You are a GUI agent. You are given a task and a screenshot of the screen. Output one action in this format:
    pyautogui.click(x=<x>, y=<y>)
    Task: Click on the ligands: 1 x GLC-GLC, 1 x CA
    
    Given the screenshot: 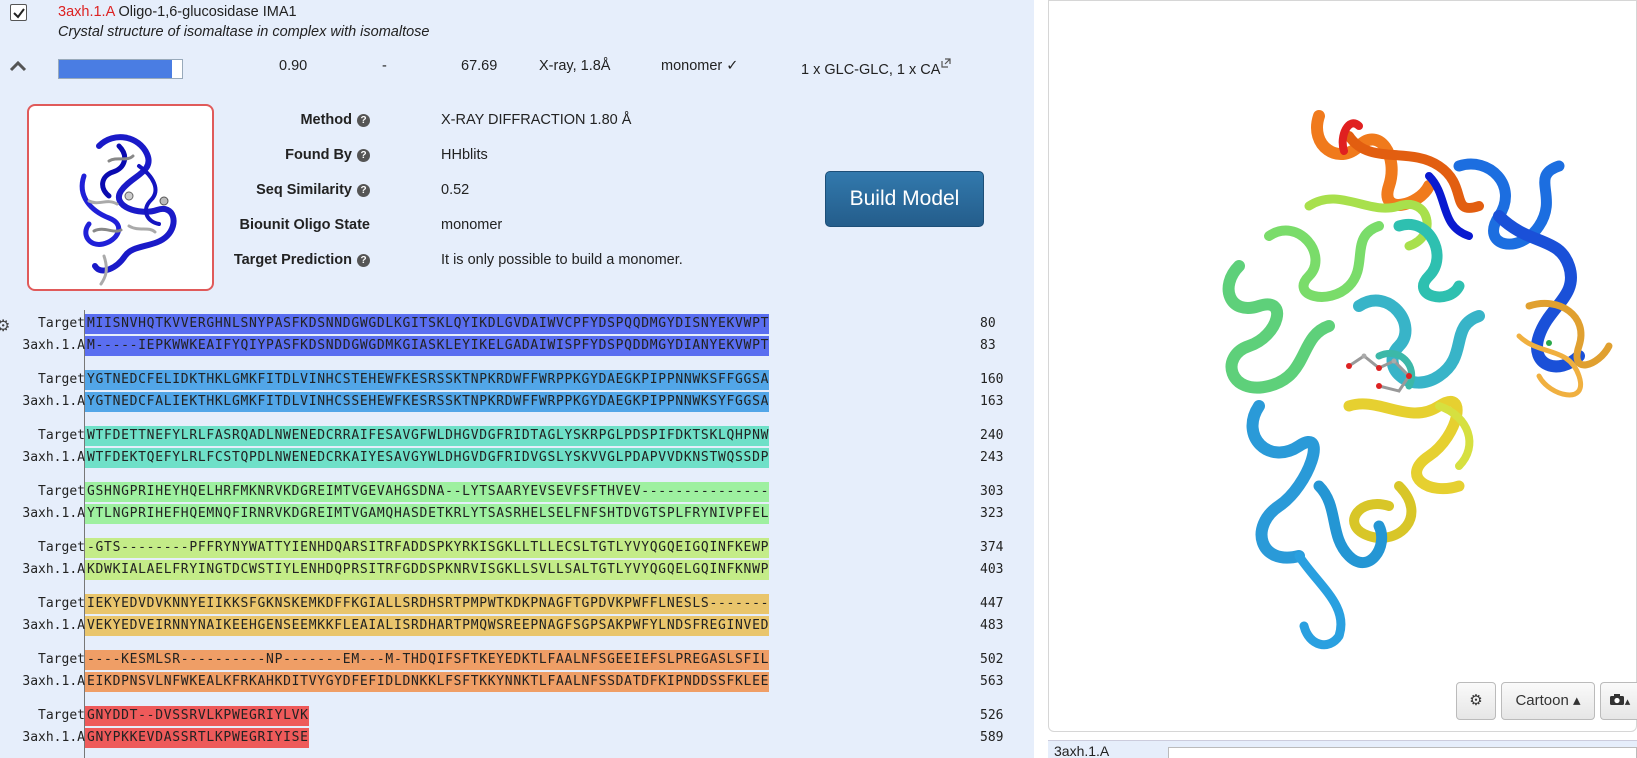 What is the action you would take?
    pyautogui.click(x=876, y=68)
    